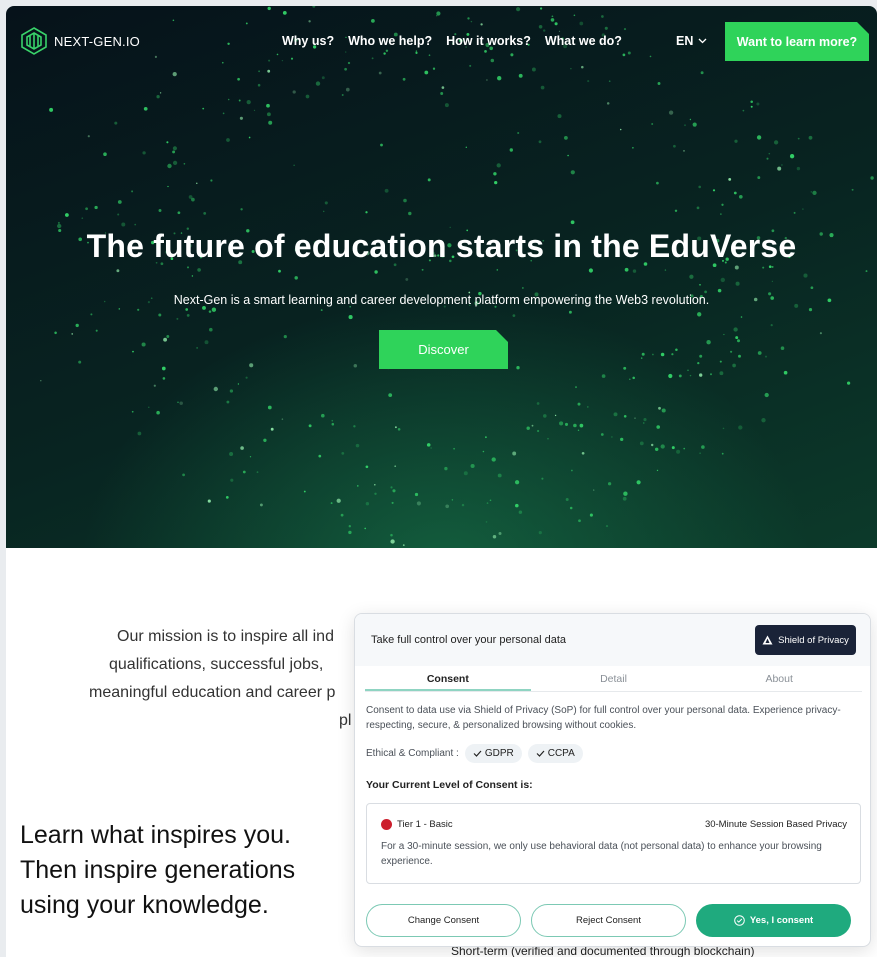  I want to click on learn-more-button: Want to learn more?, so click(797, 41).